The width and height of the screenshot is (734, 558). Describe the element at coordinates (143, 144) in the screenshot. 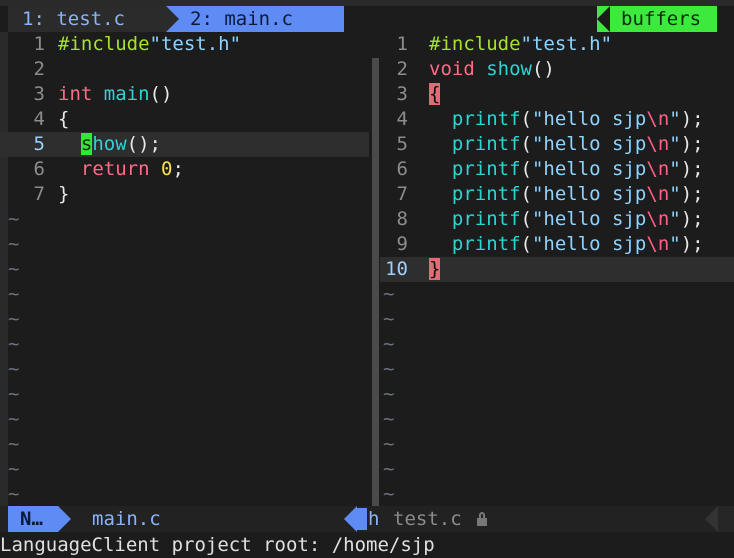

I see `code-token: ();` at that location.